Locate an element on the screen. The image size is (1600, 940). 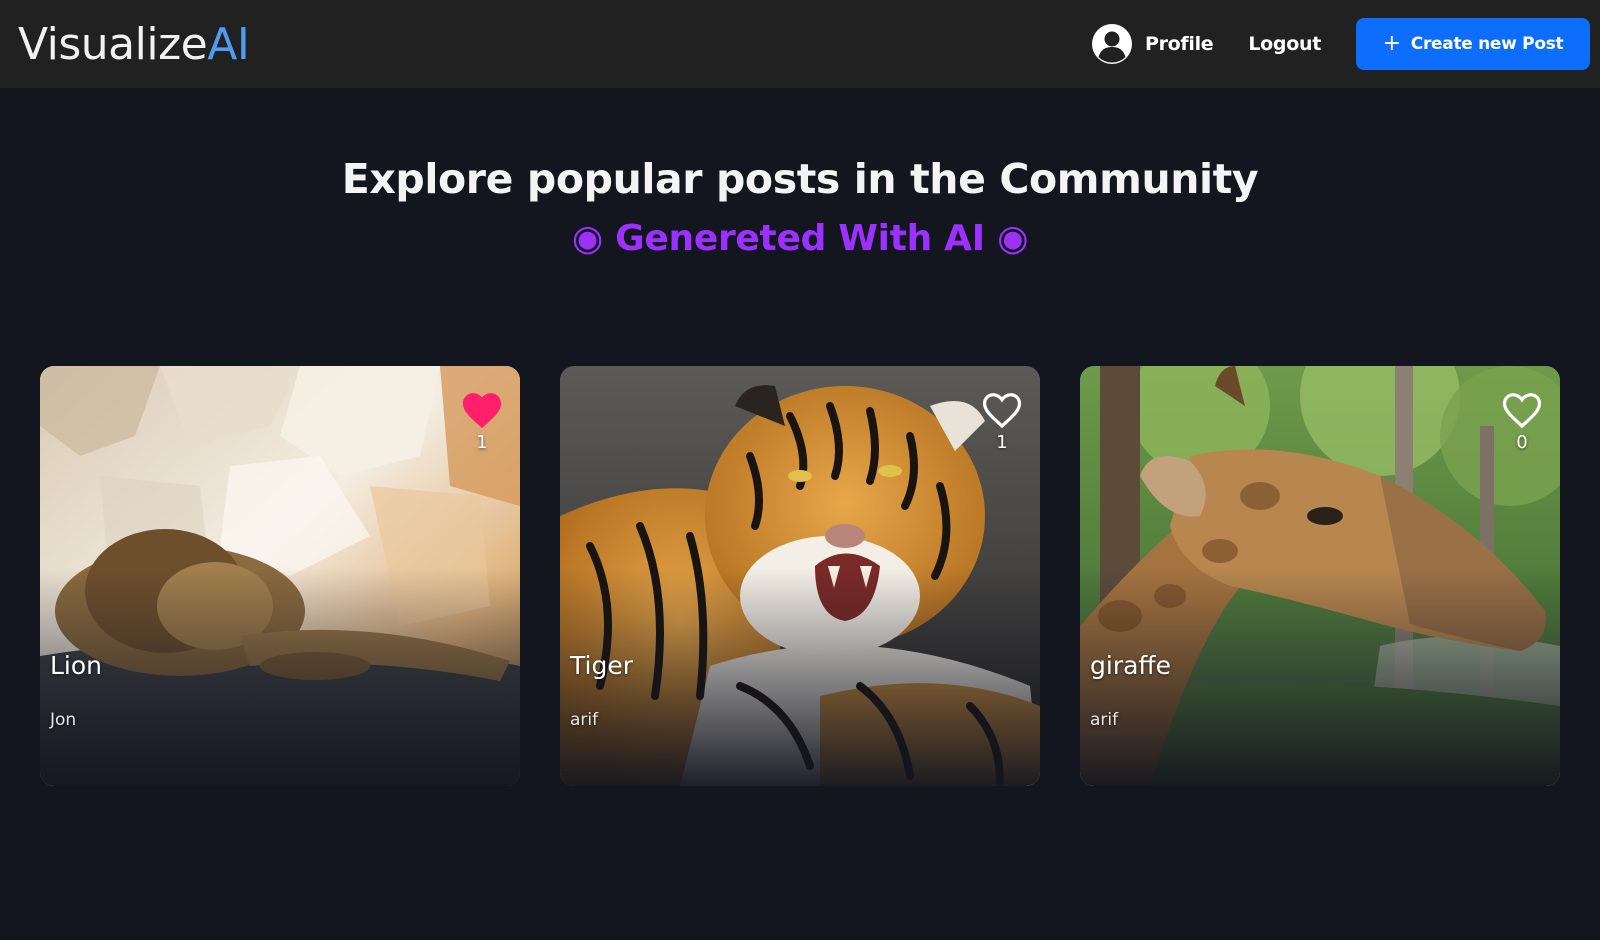
create-post-label: Create new Post is located at coordinates (1487, 44).